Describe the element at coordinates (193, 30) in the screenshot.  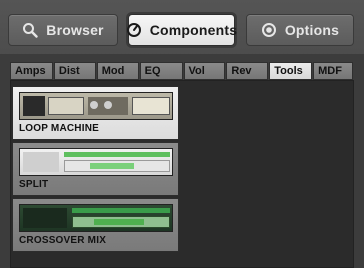
I see `components-label: Components` at that location.